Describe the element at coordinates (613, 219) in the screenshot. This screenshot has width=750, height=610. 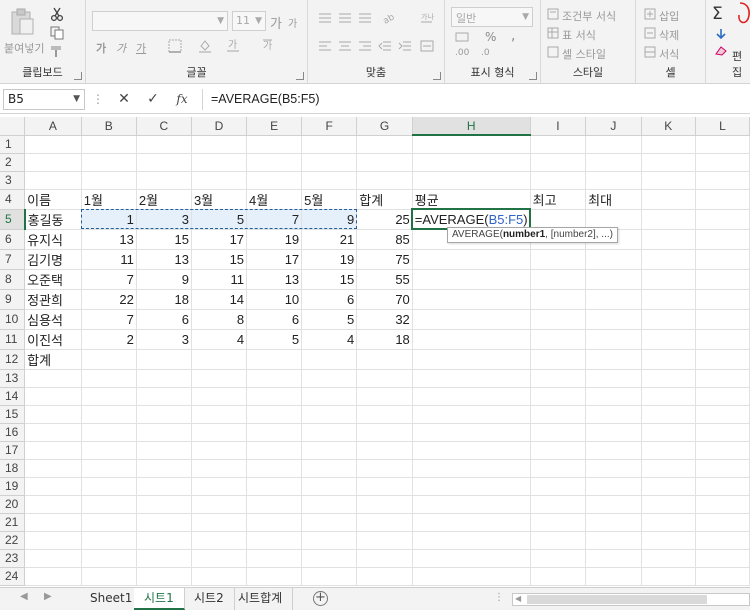
I see `cell-j5` at that location.